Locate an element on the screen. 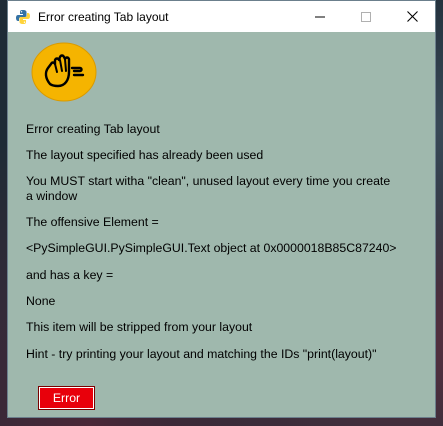  key-value: None is located at coordinates (41, 301).